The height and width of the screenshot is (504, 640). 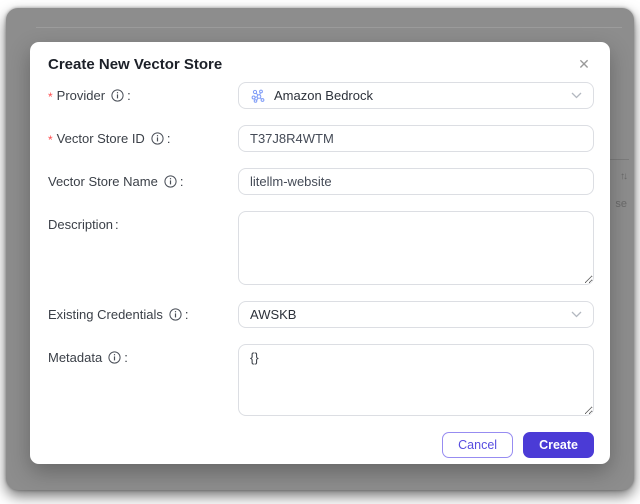 I want to click on existing-credentials-row: Existing Credentials : AWSKB, so click(x=319, y=314).